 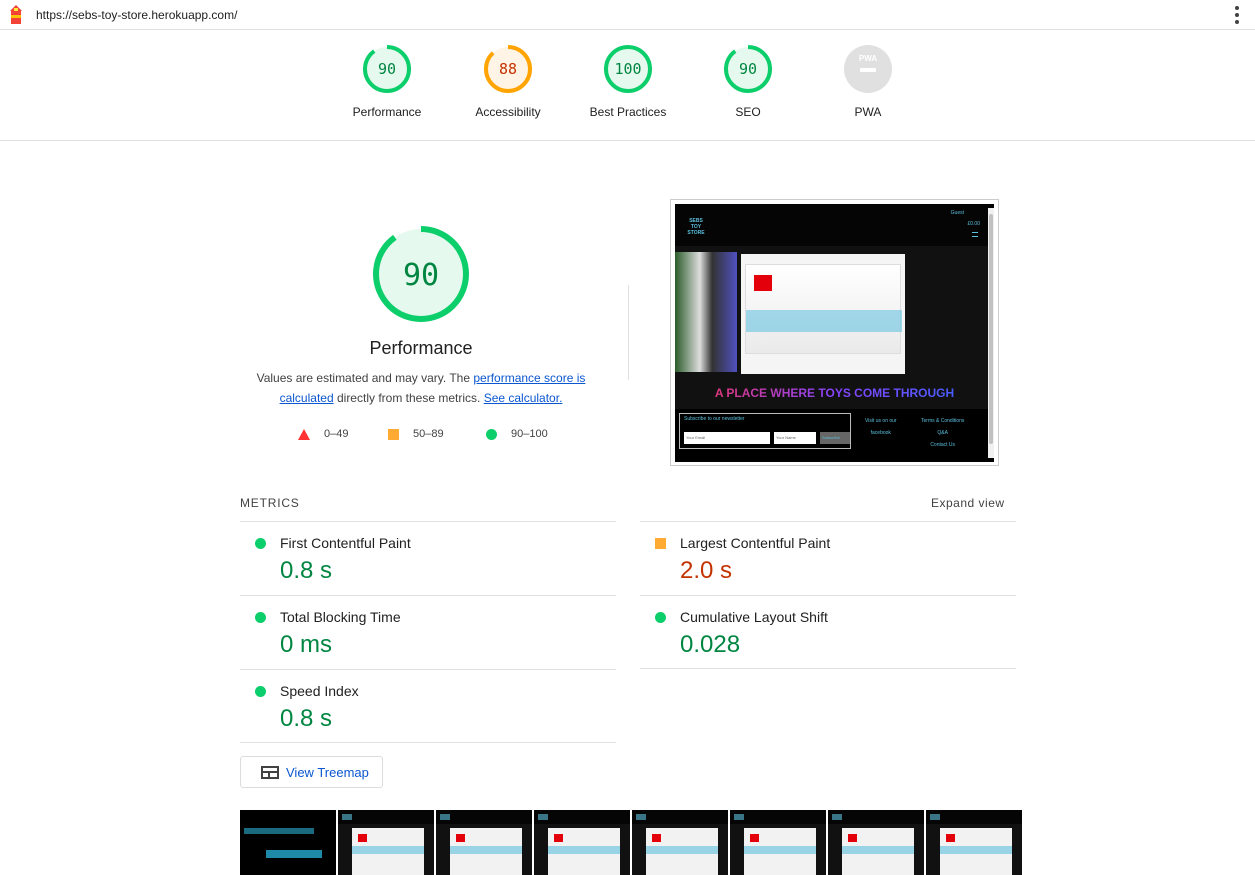 I want to click on footer-links: Terms & Conditions Q&A Contact Us, so click(x=942, y=433).